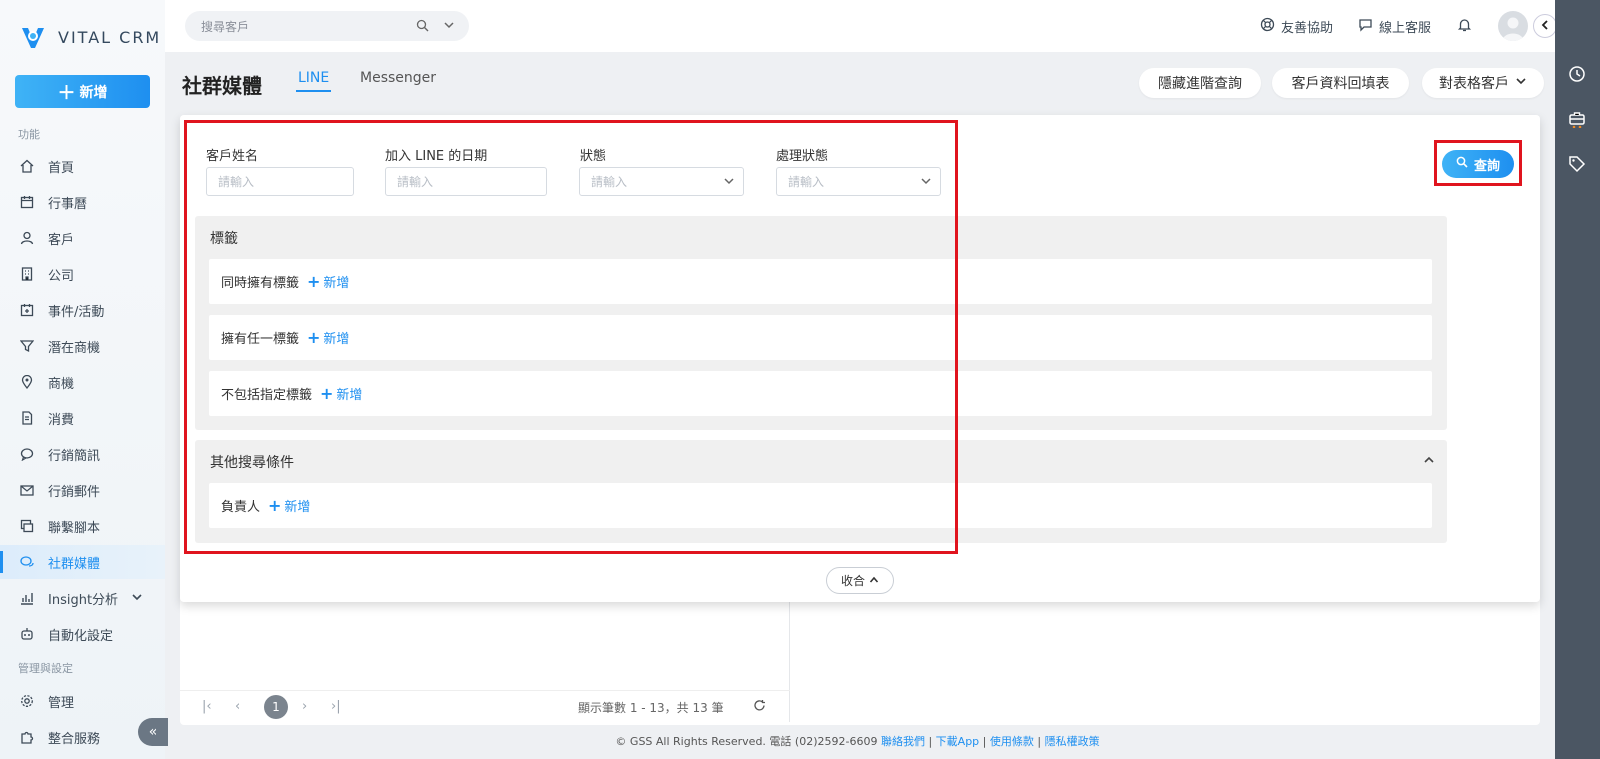 This screenshot has width=1600, height=759. I want to click on pager-info: 顯示筆數 1 - 13，共 13 筆, so click(651, 708).